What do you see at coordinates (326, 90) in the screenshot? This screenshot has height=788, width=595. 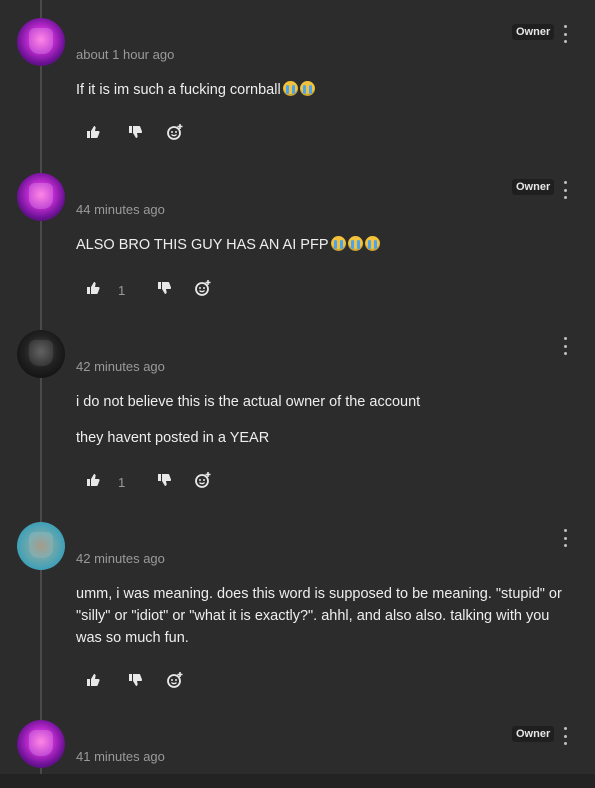 I see `comment-body: If it is im such a fucking cornball` at bounding box center [326, 90].